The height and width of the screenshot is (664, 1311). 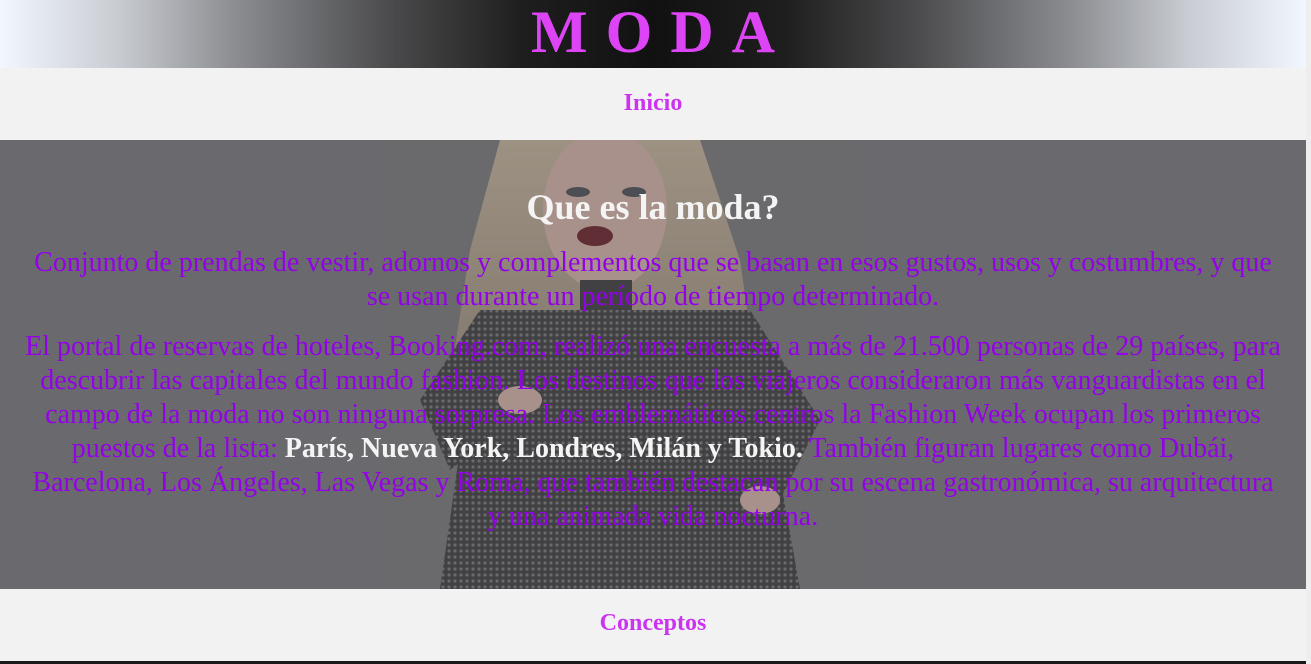 I want to click on hero-heading: Que es la moda?, so click(x=653, y=207).